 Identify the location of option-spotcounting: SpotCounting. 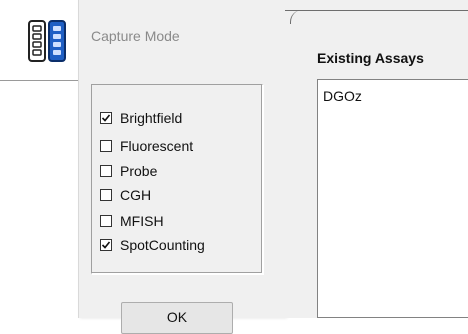
(152, 245).